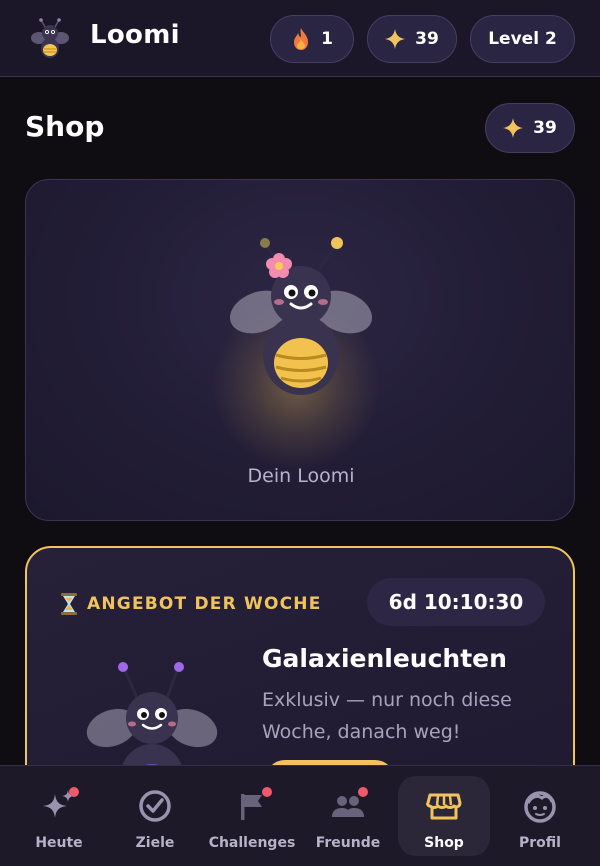  I want to click on top-bar: Loomi 1 39 Level 2, so click(300, 38).